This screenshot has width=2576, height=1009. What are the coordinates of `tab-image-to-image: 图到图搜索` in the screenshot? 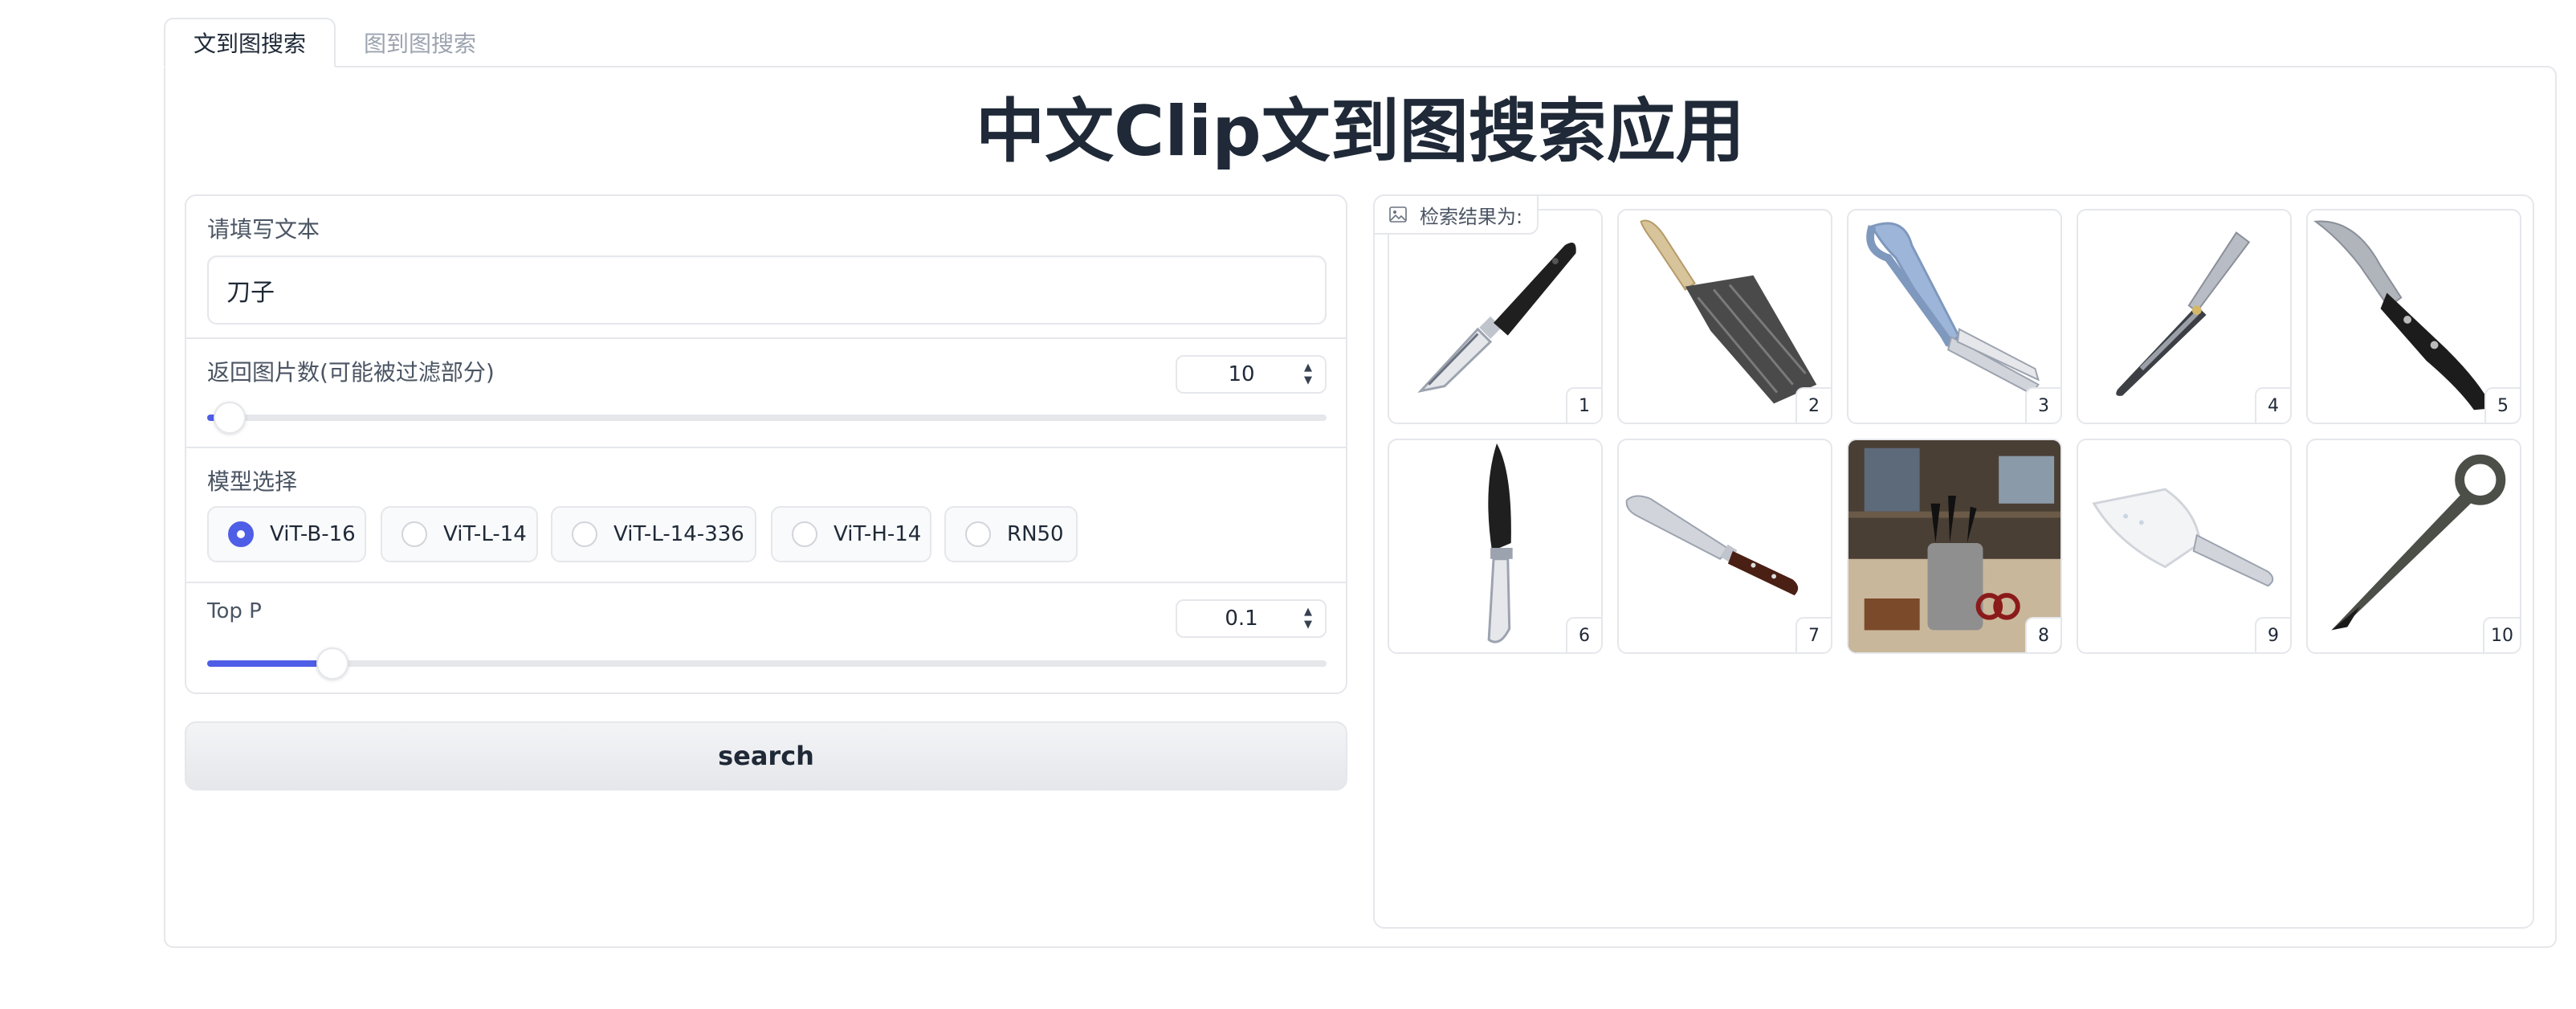 It's located at (420, 42).